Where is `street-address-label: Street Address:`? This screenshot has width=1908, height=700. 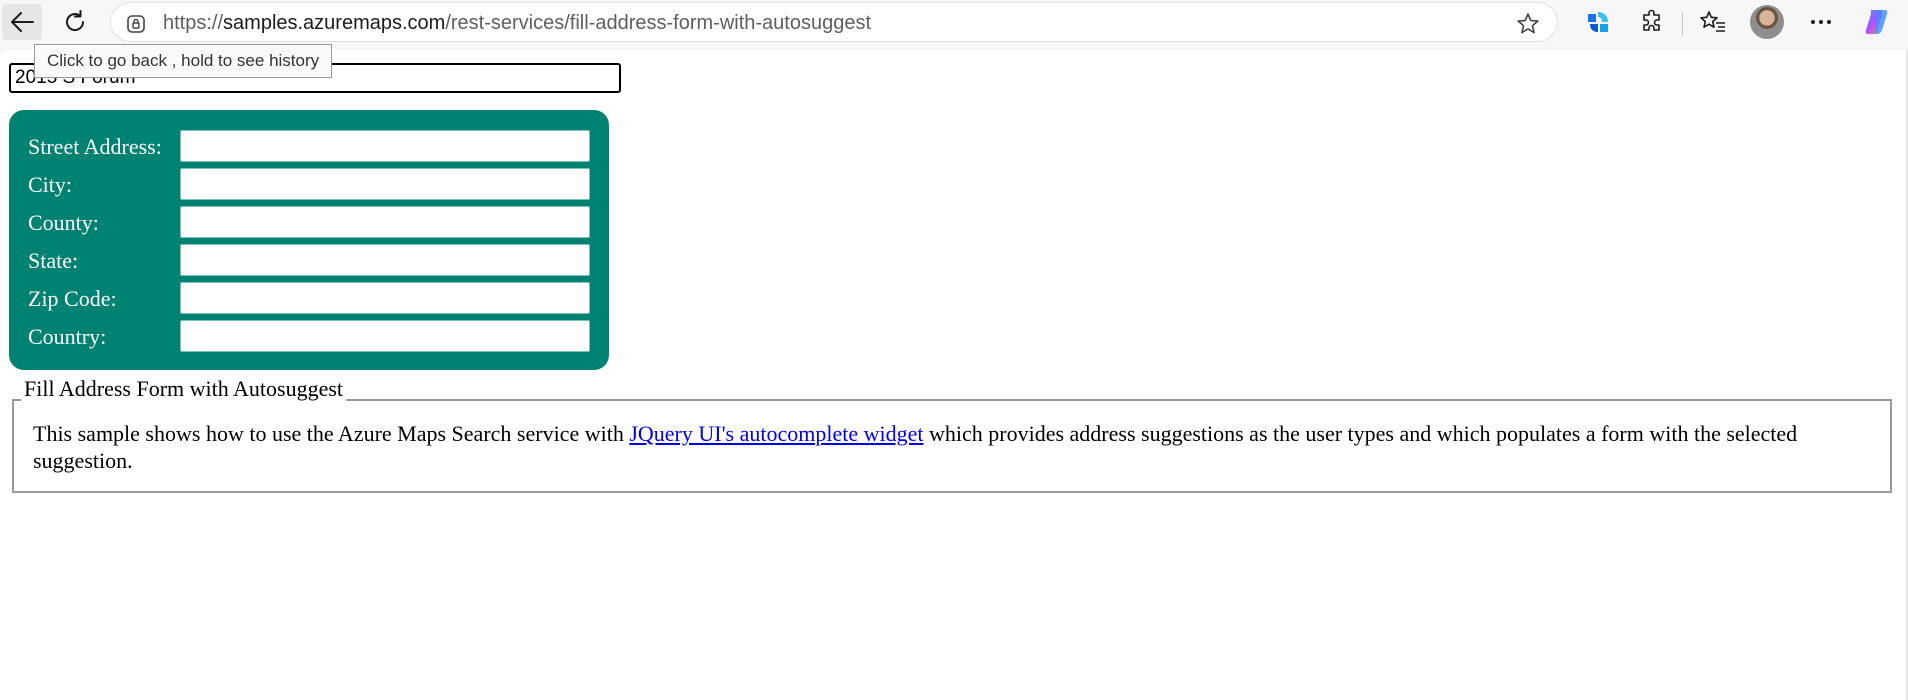
street-address-label: Street Address: is located at coordinates (95, 146).